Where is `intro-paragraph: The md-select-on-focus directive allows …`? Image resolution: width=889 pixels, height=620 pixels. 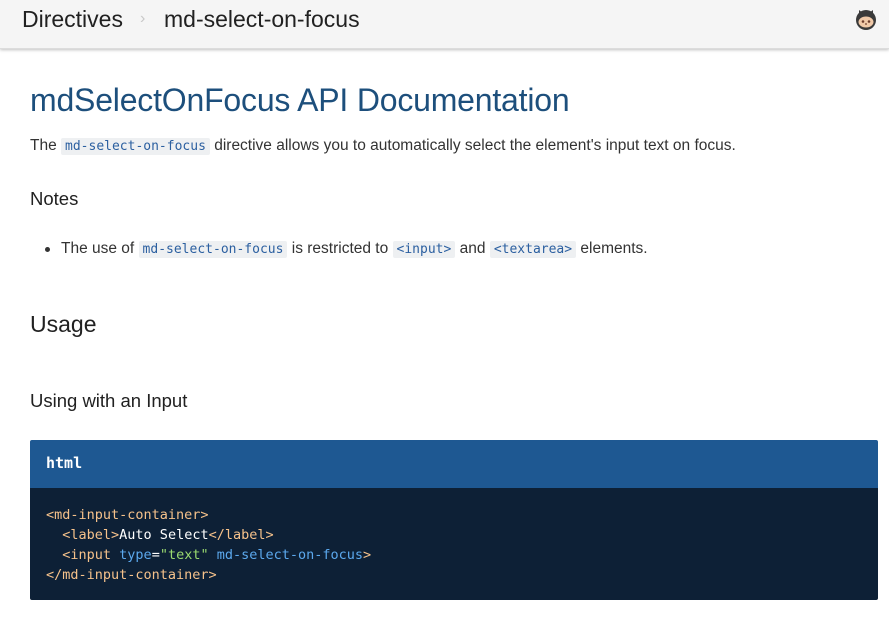
intro-paragraph: The md-select-on-focus directive allows … is located at coordinates (383, 146).